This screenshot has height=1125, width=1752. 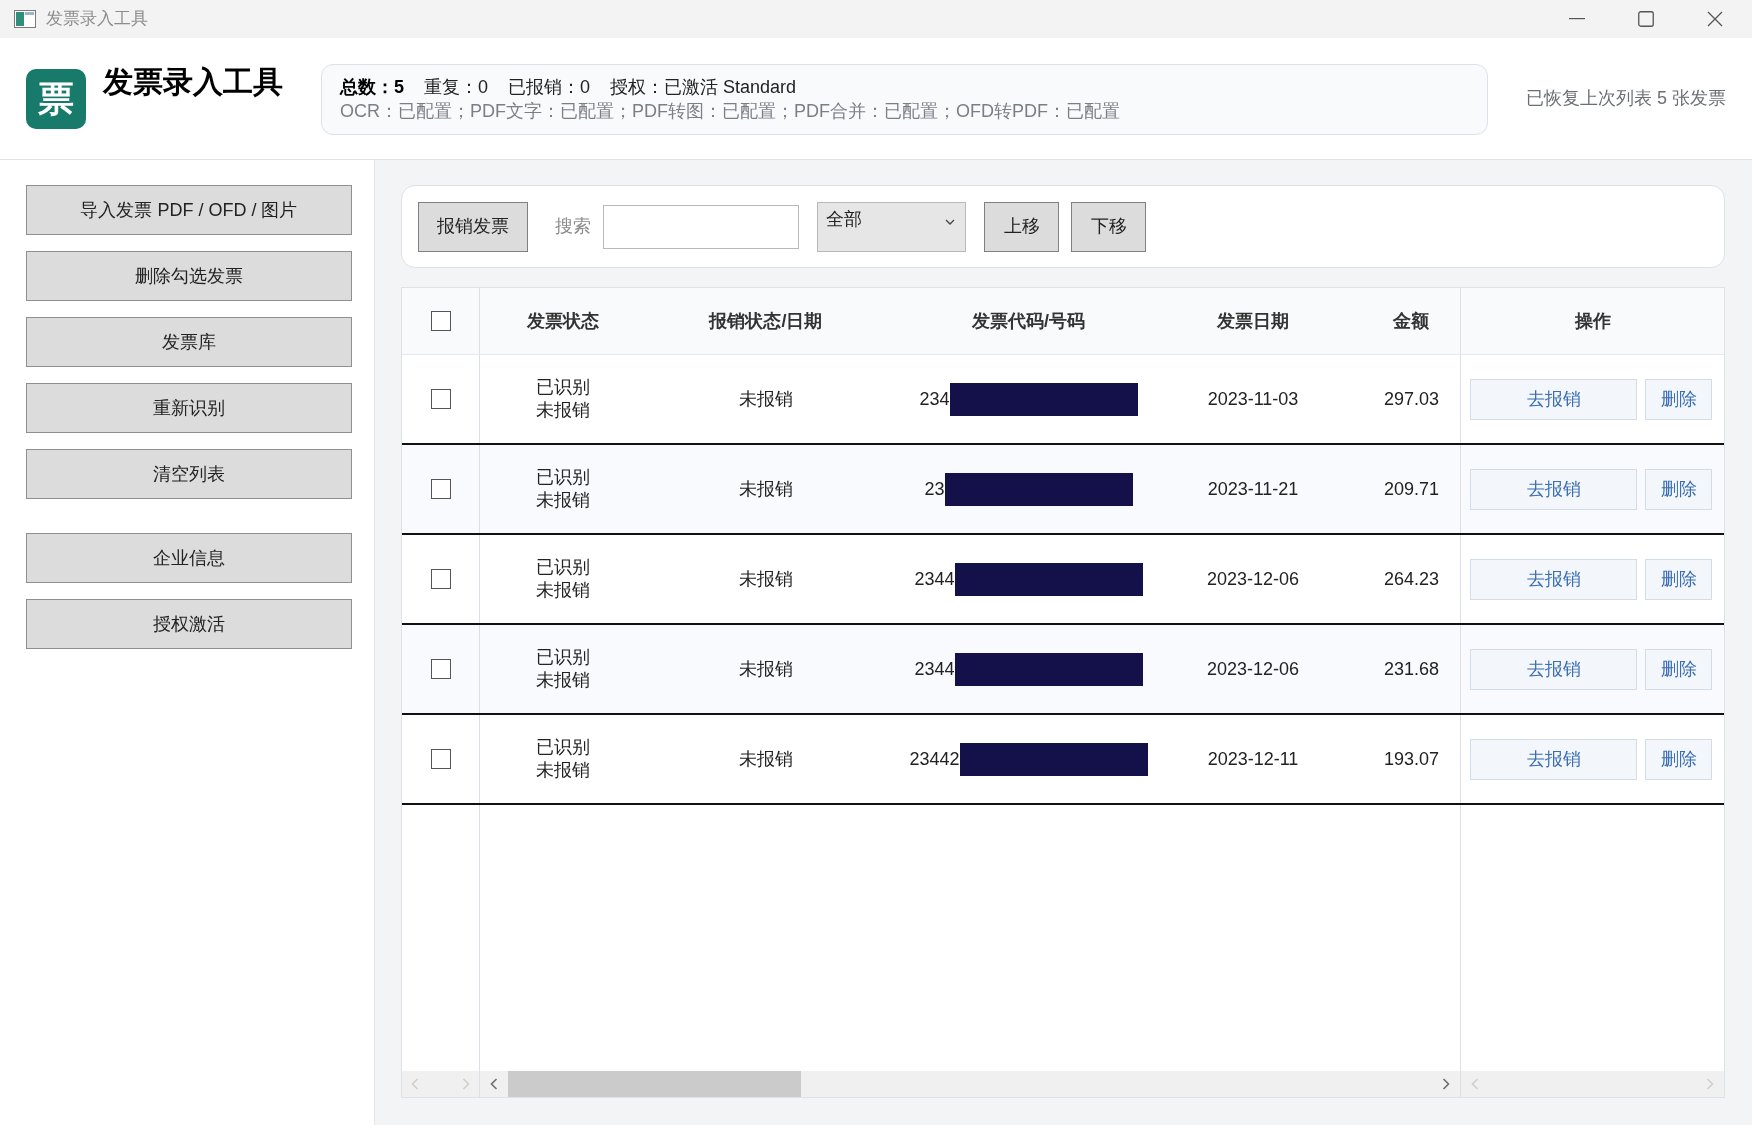 I want to click on sidebar-button: 授权激活, so click(x=189, y=624).